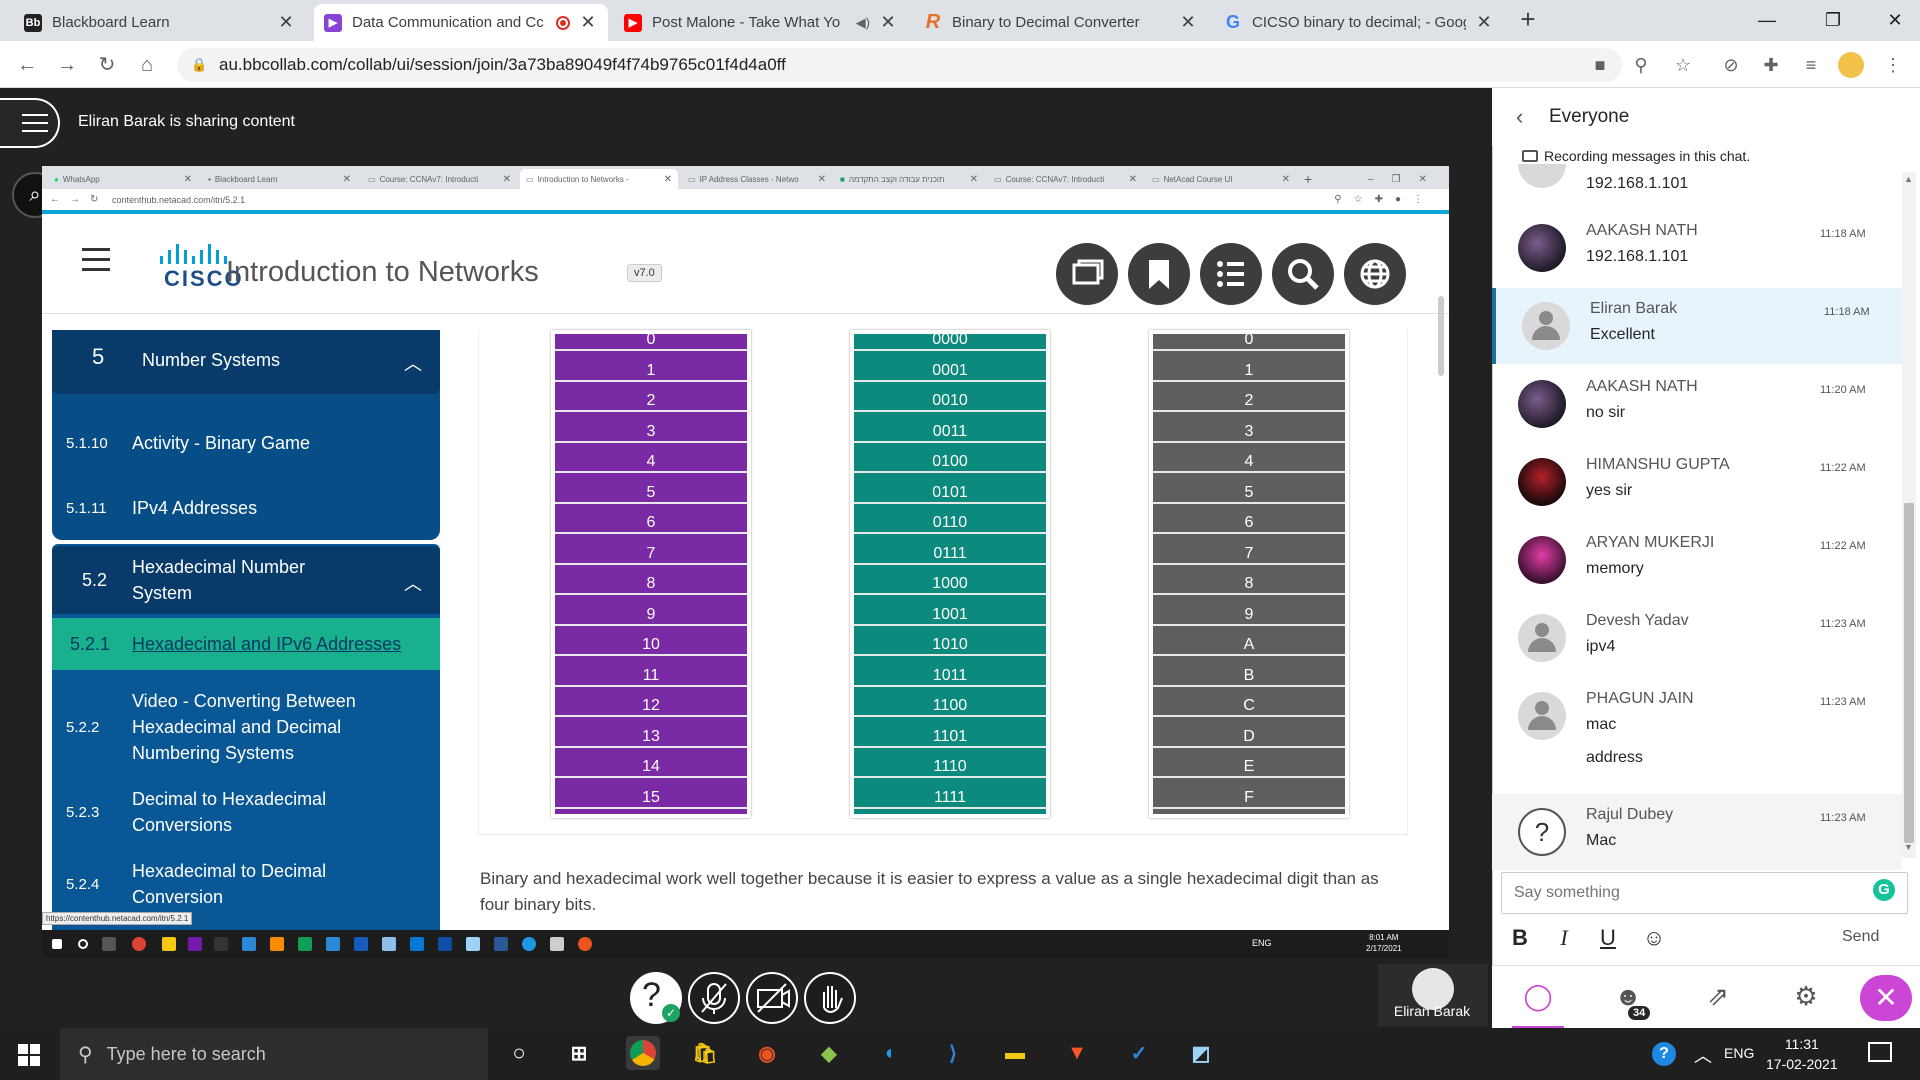 The height and width of the screenshot is (1080, 1920). What do you see at coordinates (461, 22) in the screenshot?
I see `tab-collab-session: ▶ Data Communication and Cc ✕` at bounding box center [461, 22].